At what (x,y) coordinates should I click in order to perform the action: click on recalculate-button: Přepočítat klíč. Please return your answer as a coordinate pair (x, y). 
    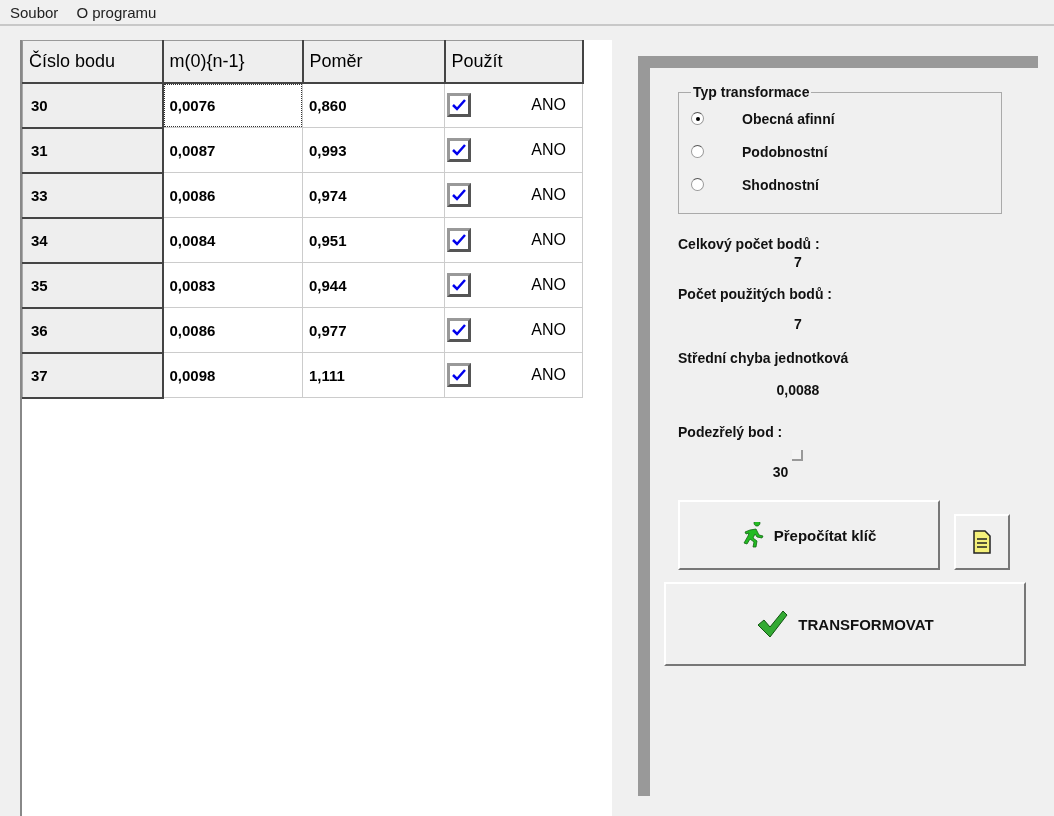
    Looking at the image, I should click on (809, 535).